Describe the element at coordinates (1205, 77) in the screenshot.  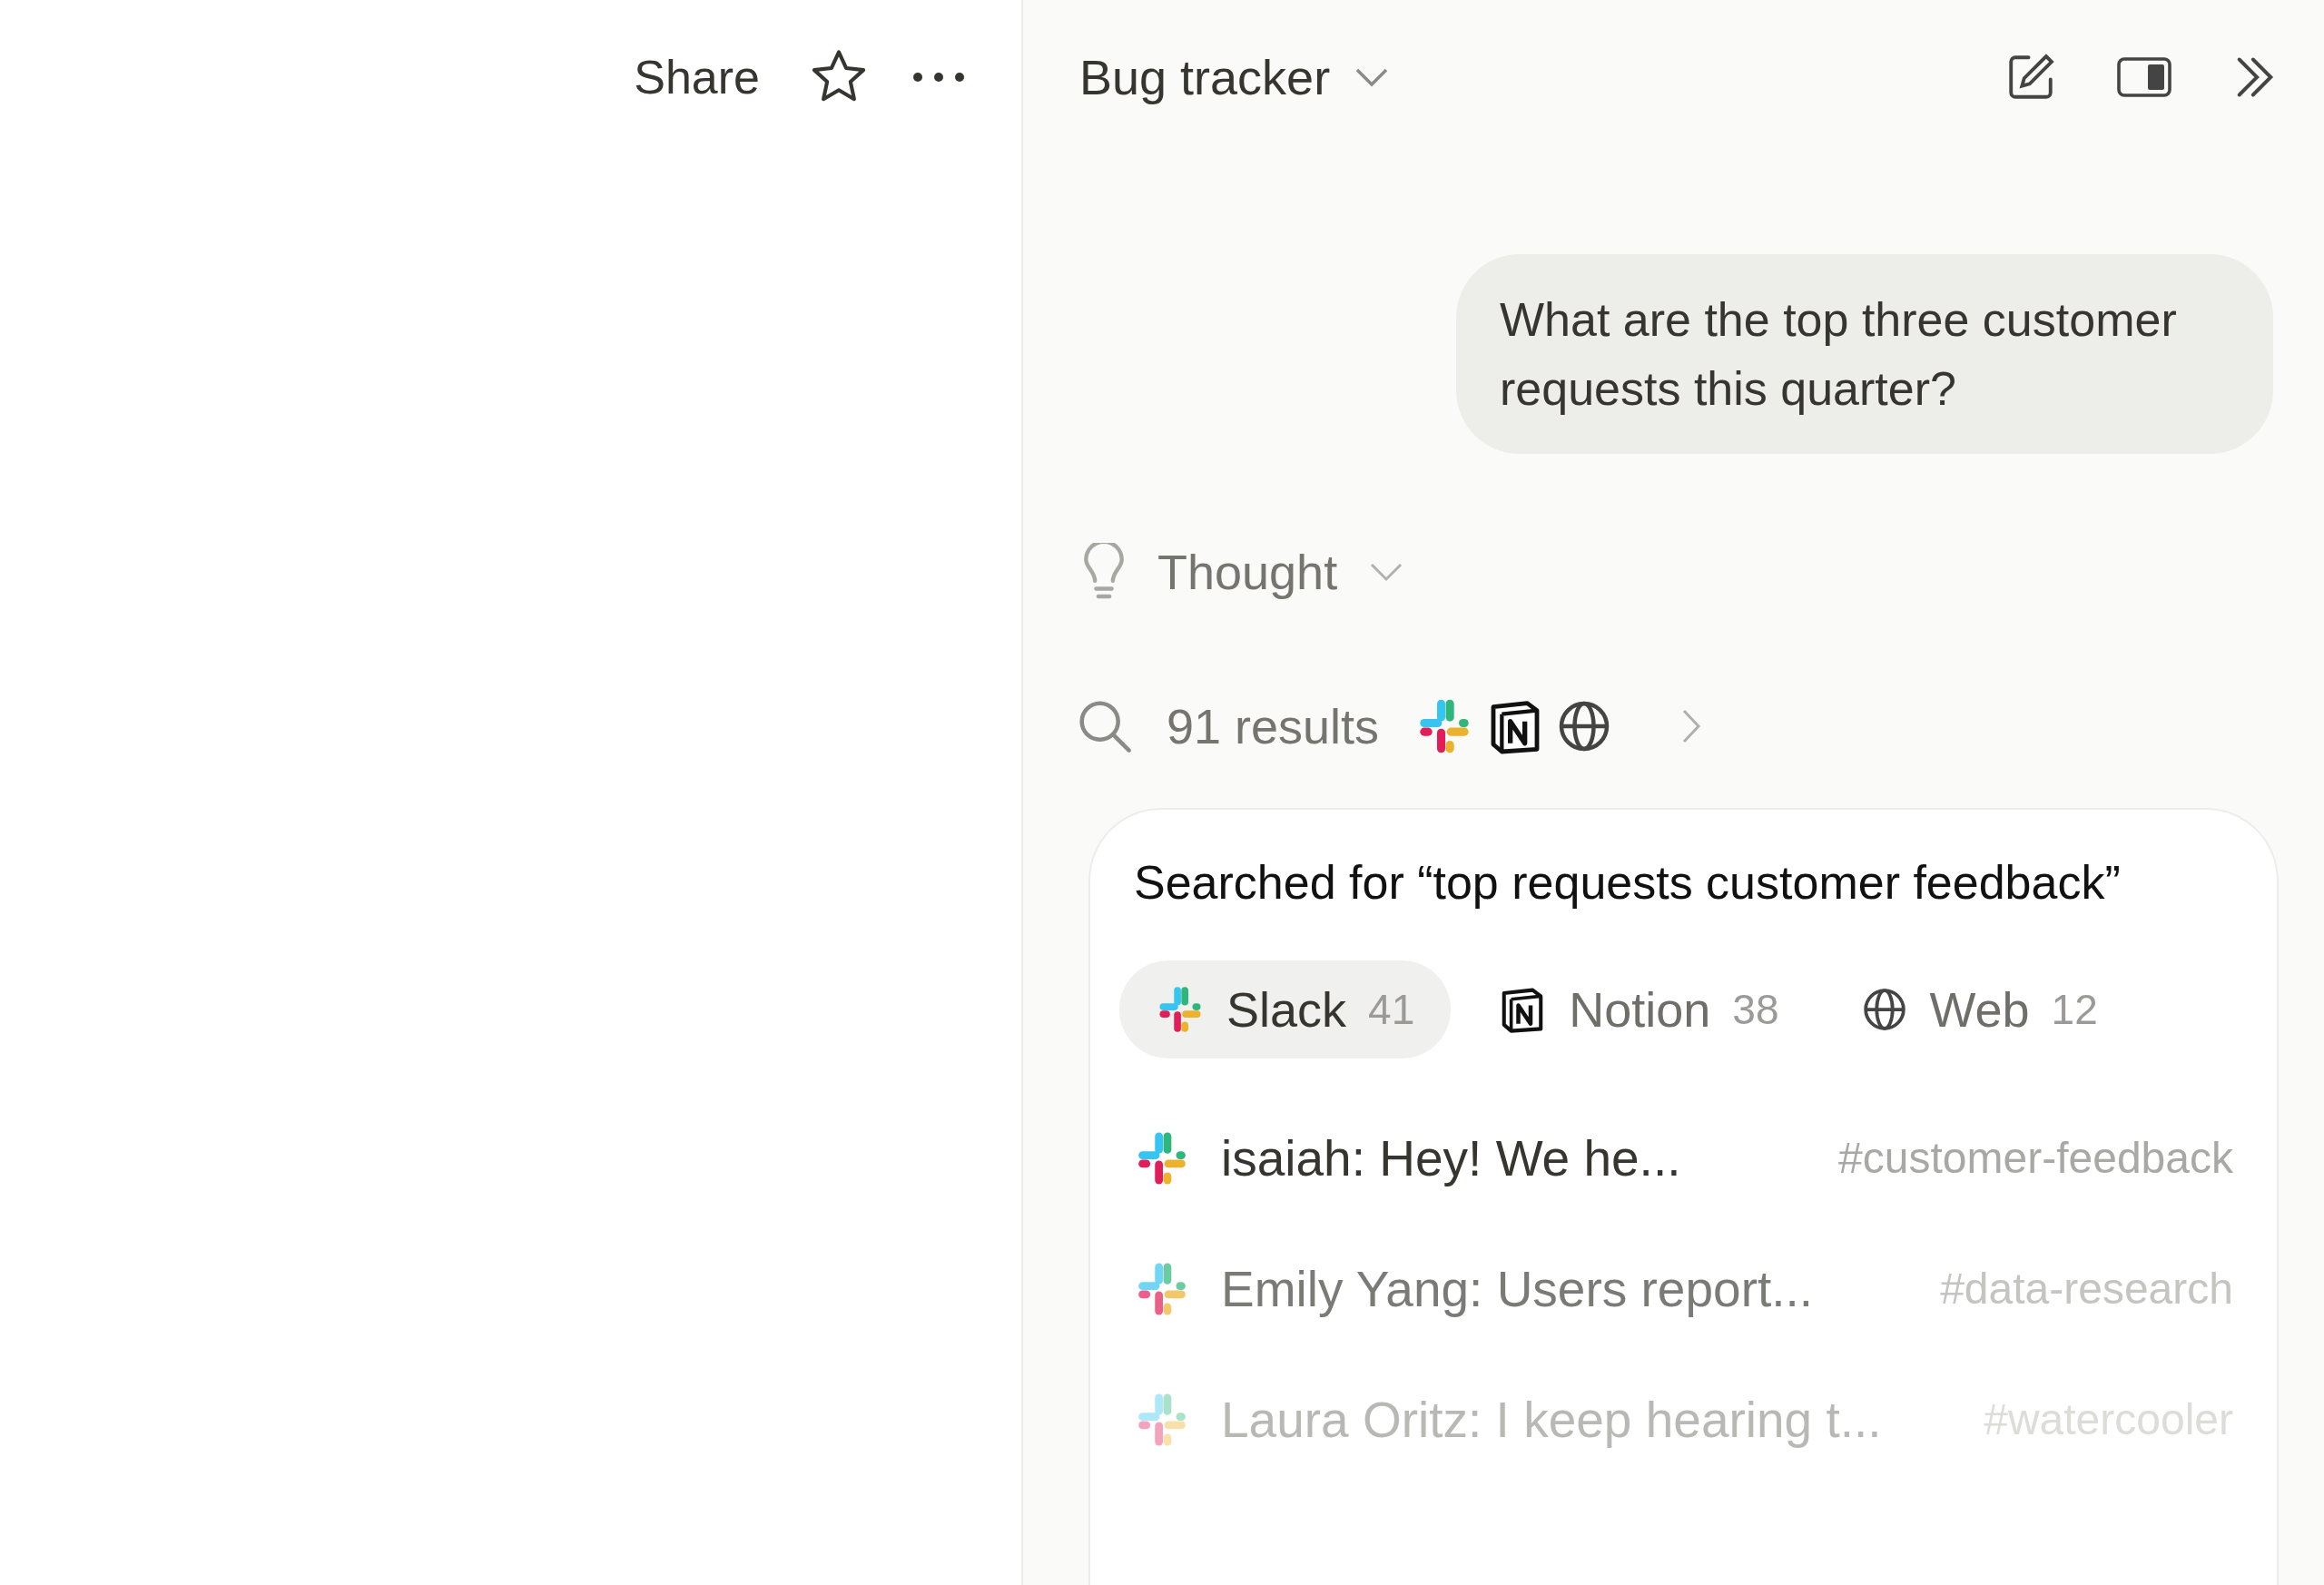
I see `chat-title: Bug tracker` at that location.